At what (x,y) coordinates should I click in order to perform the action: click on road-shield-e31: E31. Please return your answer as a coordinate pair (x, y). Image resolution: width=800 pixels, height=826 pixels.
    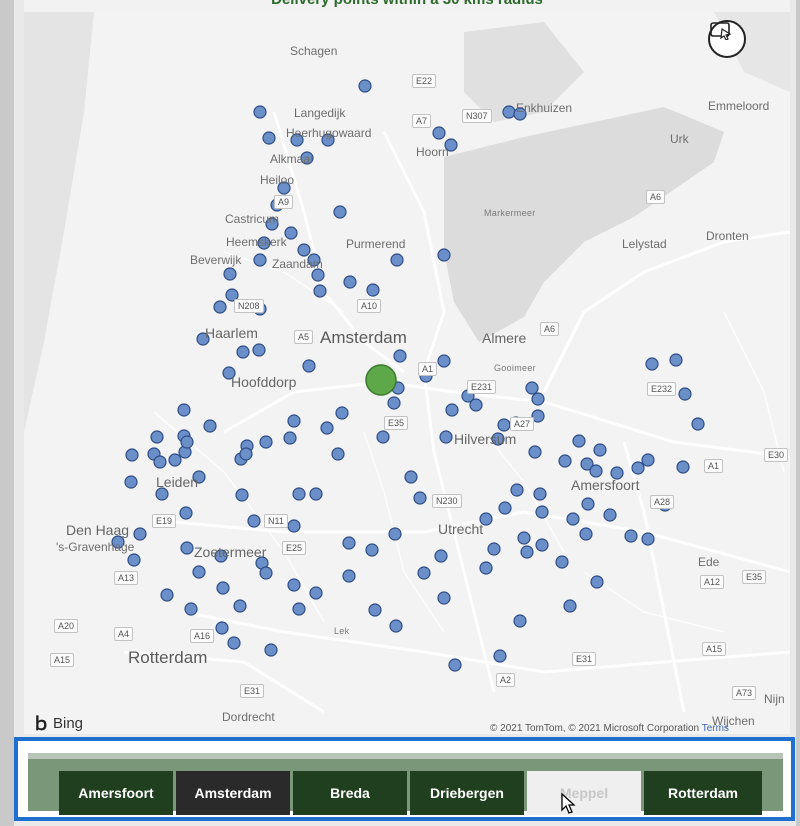
    Looking at the image, I should click on (584, 659).